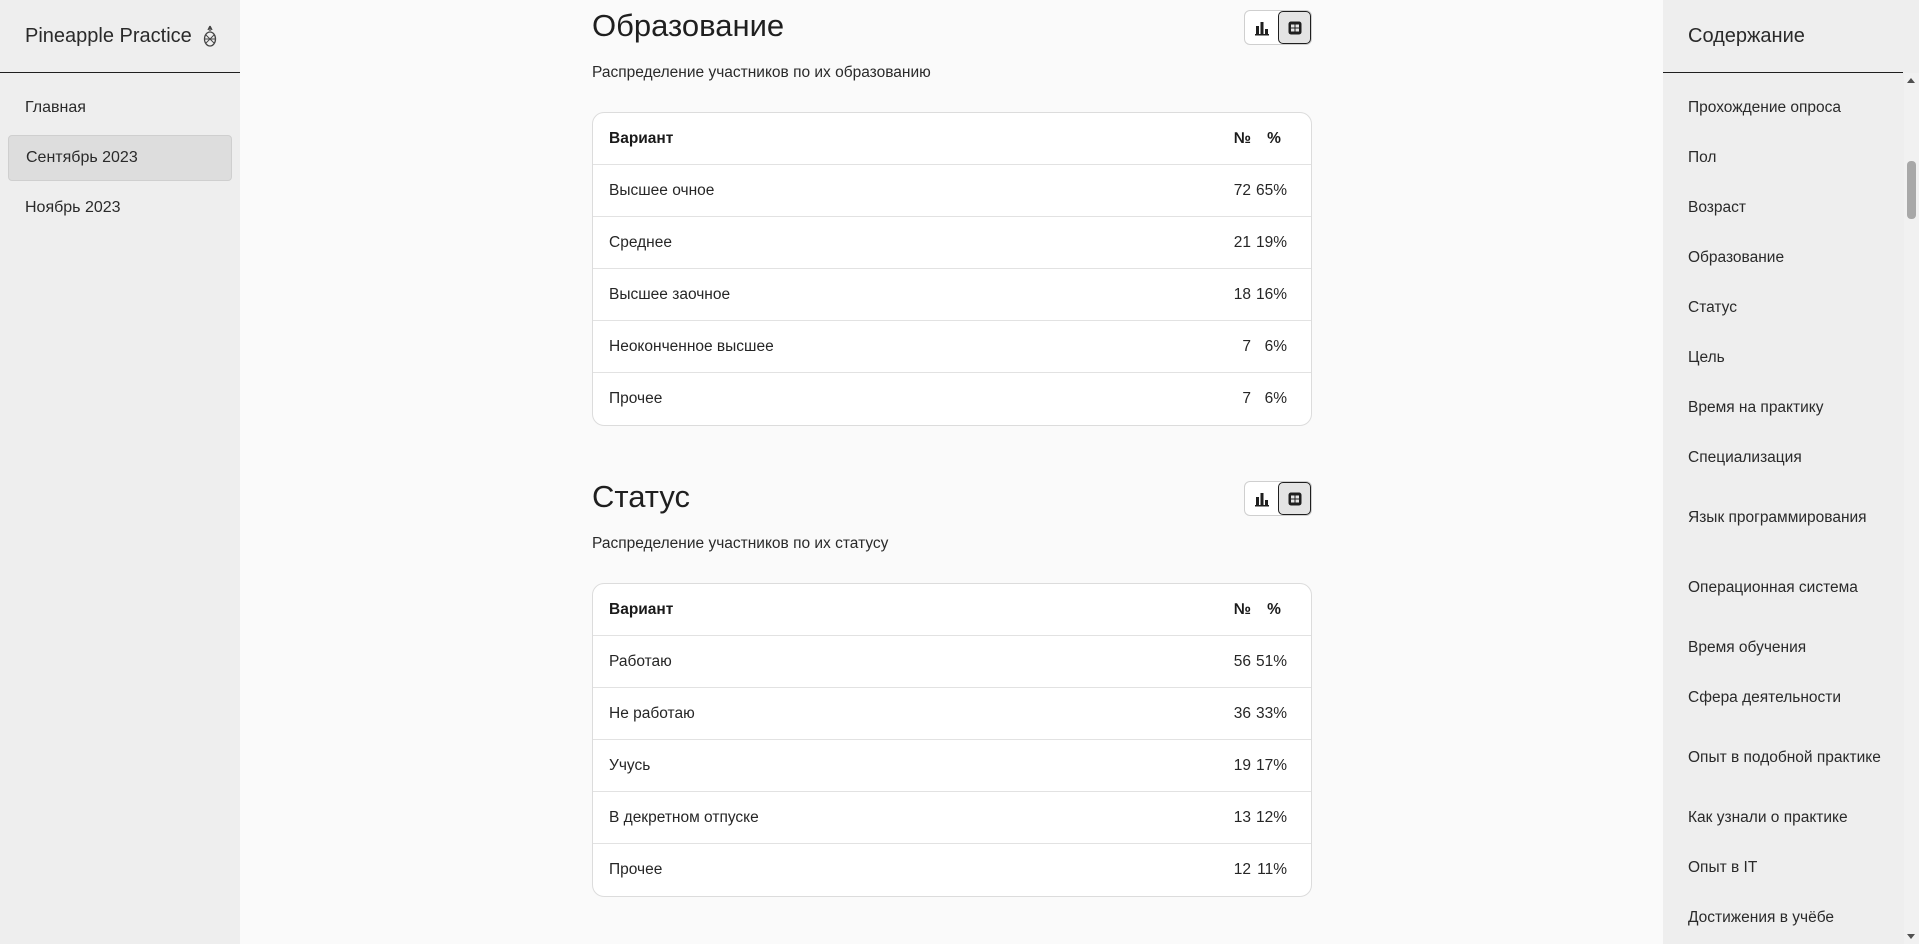  Describe the element at coordinates (1911, 508) in the screenshot. I see `toc-scrollbar` at that location.